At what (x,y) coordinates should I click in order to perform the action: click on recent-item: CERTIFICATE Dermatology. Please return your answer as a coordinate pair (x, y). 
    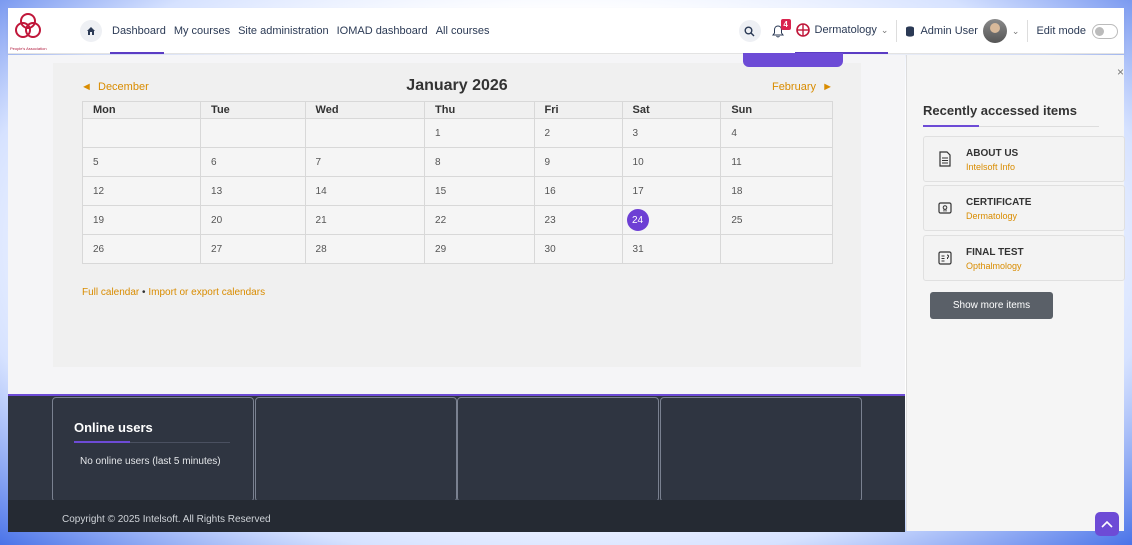
    Looking at the image, I should click on (1024, 208).